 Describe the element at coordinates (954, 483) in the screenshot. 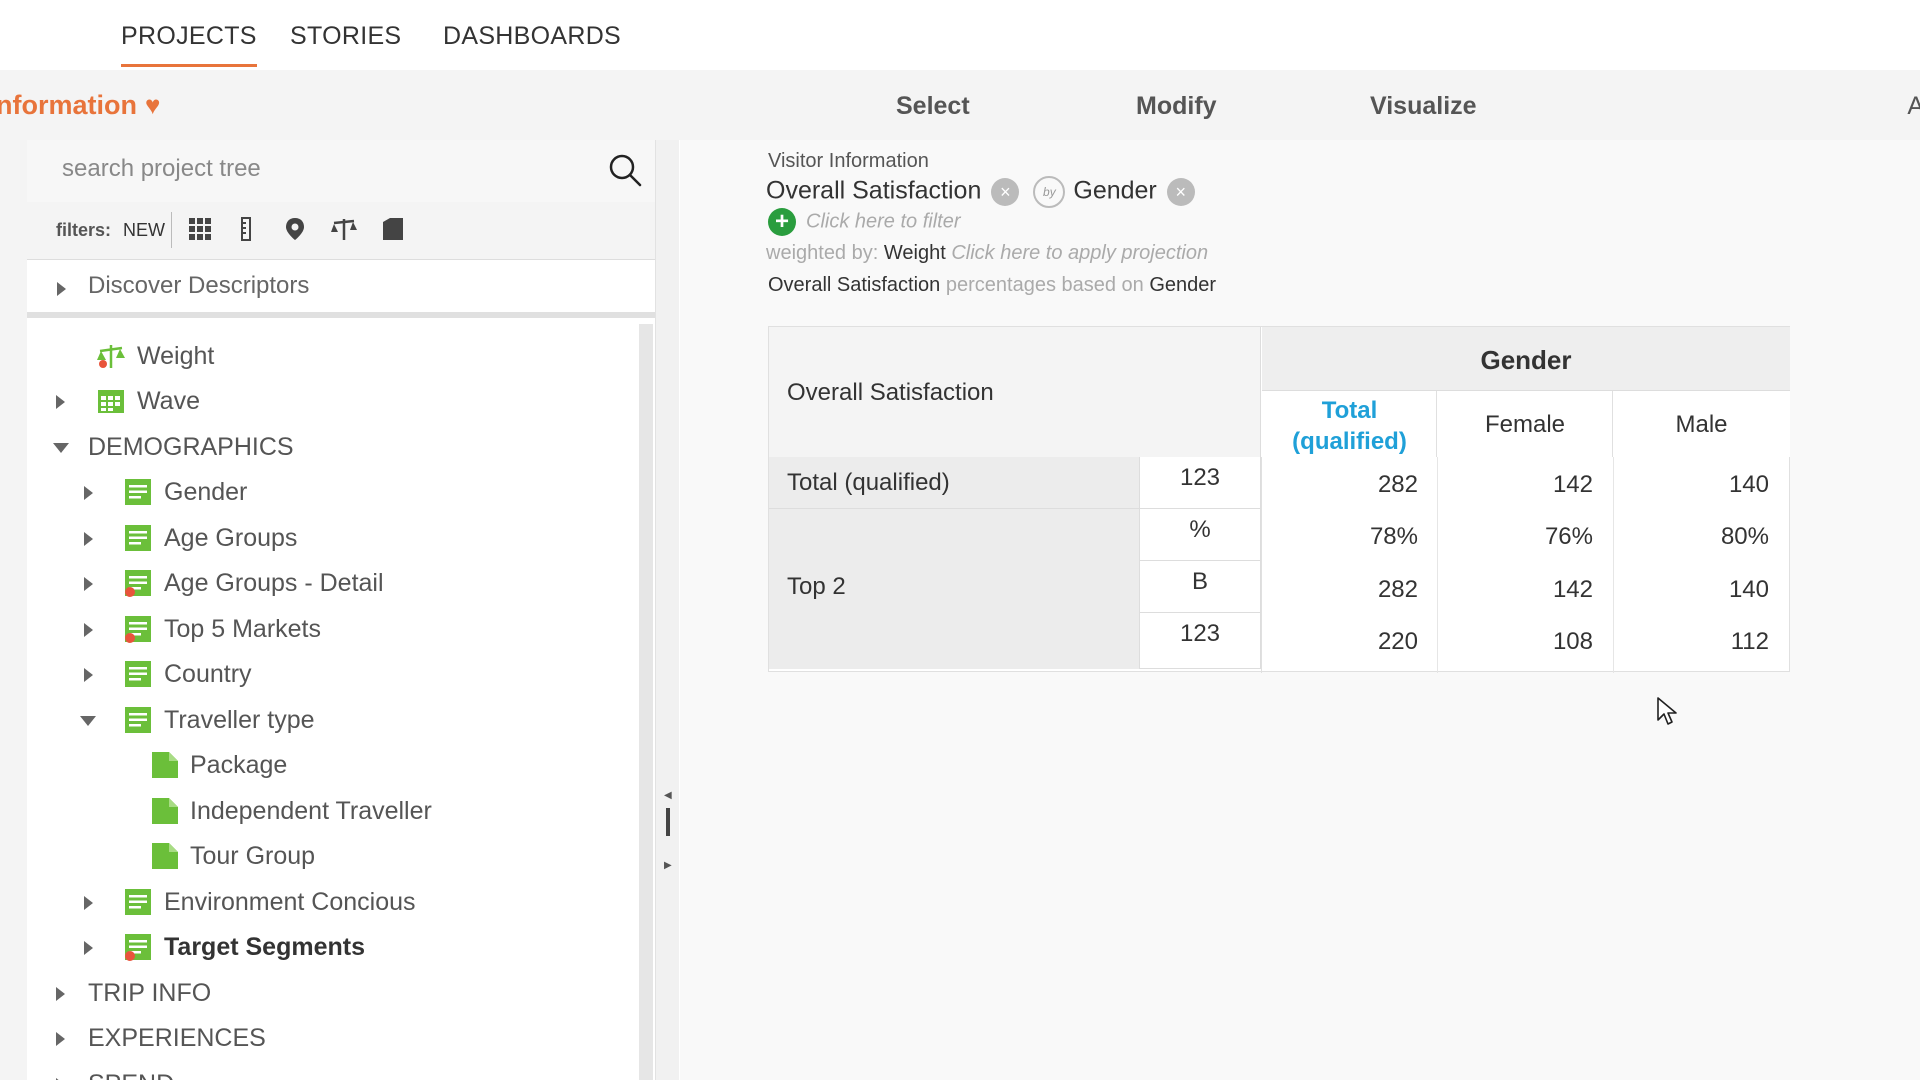

I see `row-label-total: Total (qualified)` at that location.